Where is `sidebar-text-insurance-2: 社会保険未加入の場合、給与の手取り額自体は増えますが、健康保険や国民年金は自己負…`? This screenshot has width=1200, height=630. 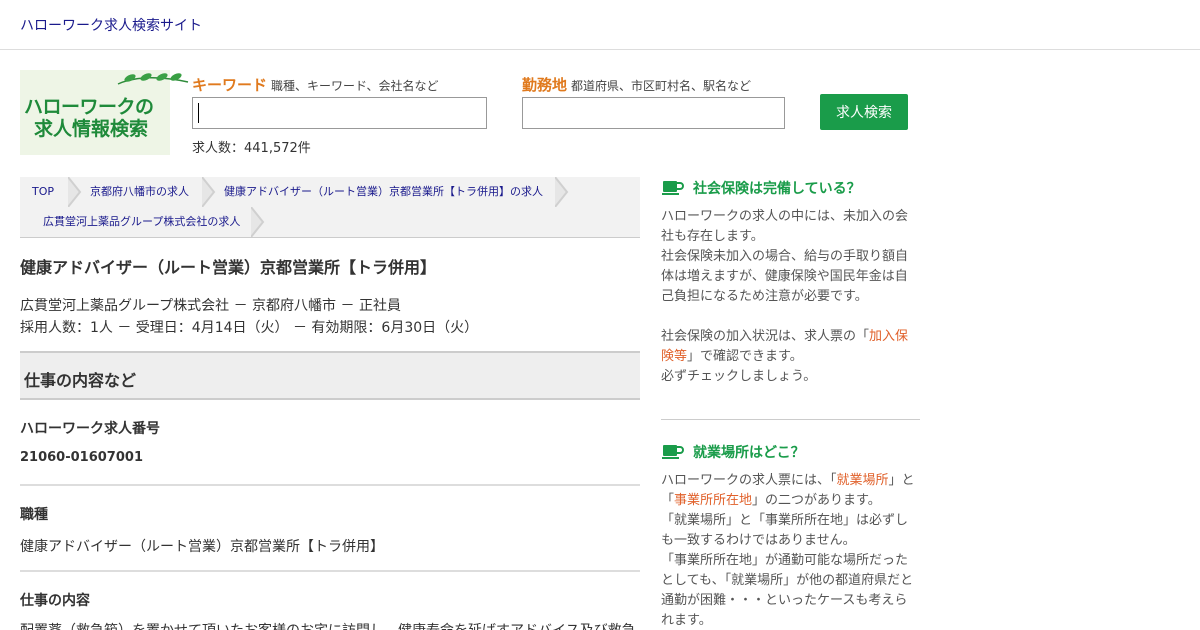 sidebar-text-insurance-2: 社会保険未加入の場合、給与の手取り額自体は増えますが、健康保険や国民年金は自己負… is located at coordinates (785, 276).